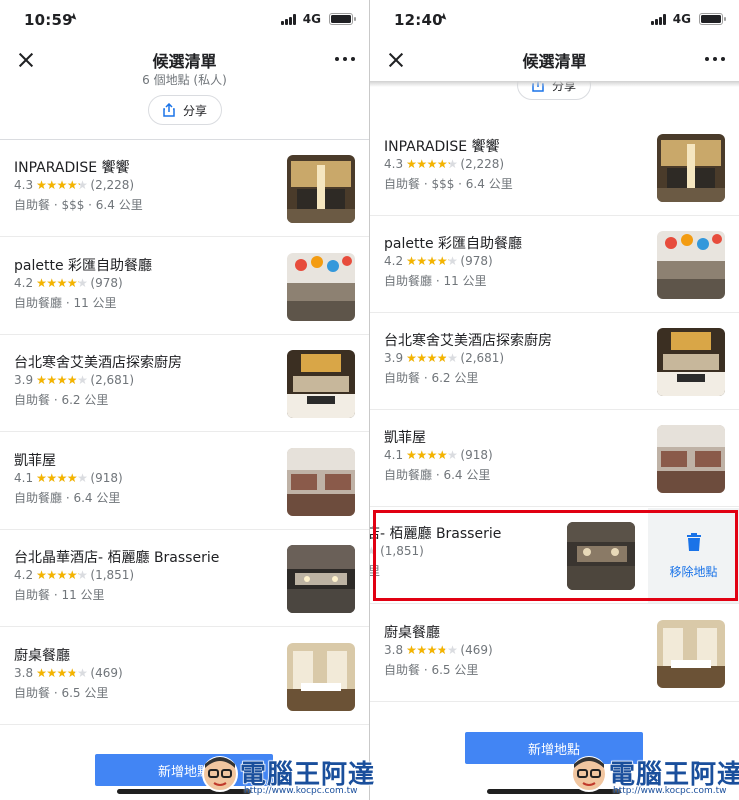 Image resolution: width=739 pixels, height=800 pixels. What do you see at coordinates (106, 672) in the screenshot?
I see `review-count: (469)` at bounding box center [106, 672].